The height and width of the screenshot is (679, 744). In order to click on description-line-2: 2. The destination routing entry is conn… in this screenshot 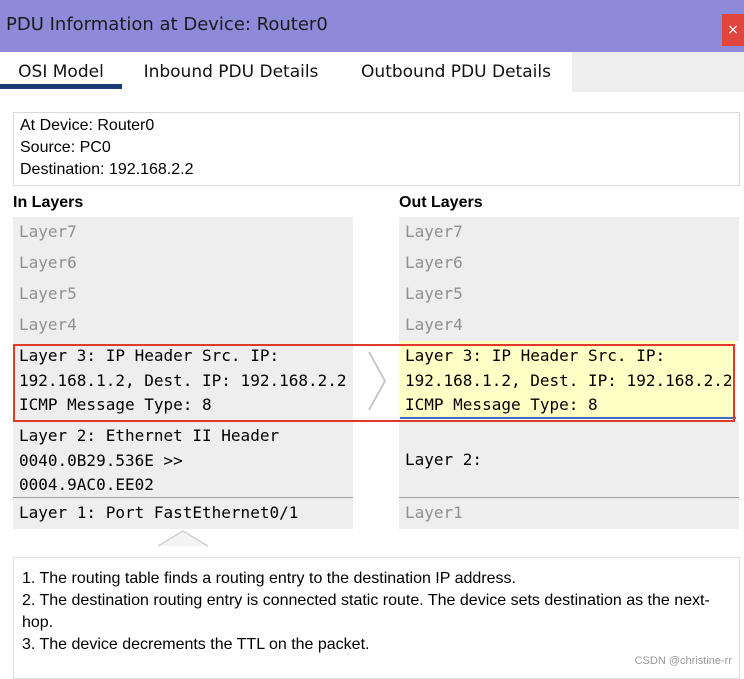, I will do `click(366, 611)`.